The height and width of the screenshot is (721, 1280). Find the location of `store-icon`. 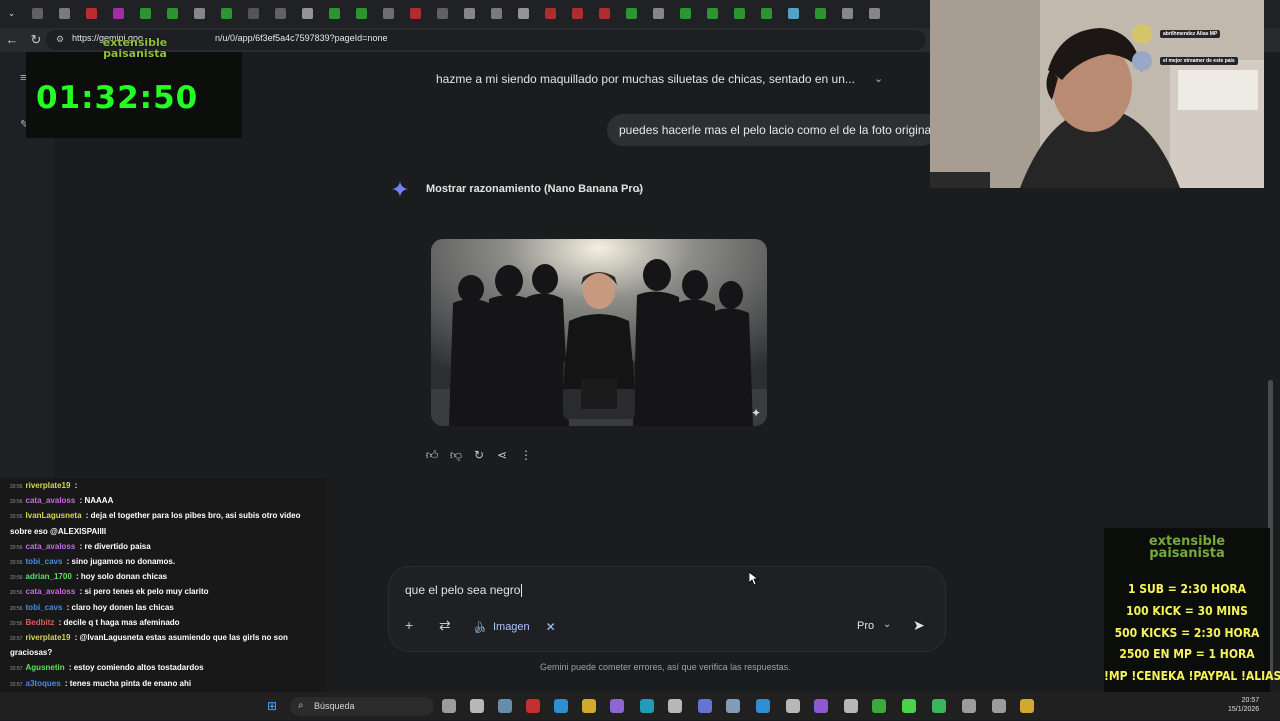

store-icon is located at coordinates (561, 706).